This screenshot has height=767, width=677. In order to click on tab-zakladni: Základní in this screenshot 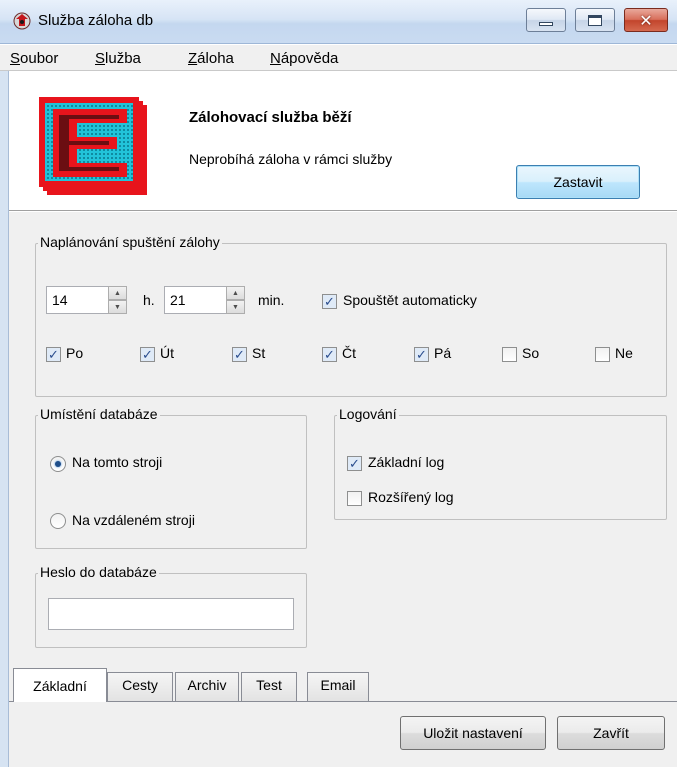, I will do `click(60, 685)`.